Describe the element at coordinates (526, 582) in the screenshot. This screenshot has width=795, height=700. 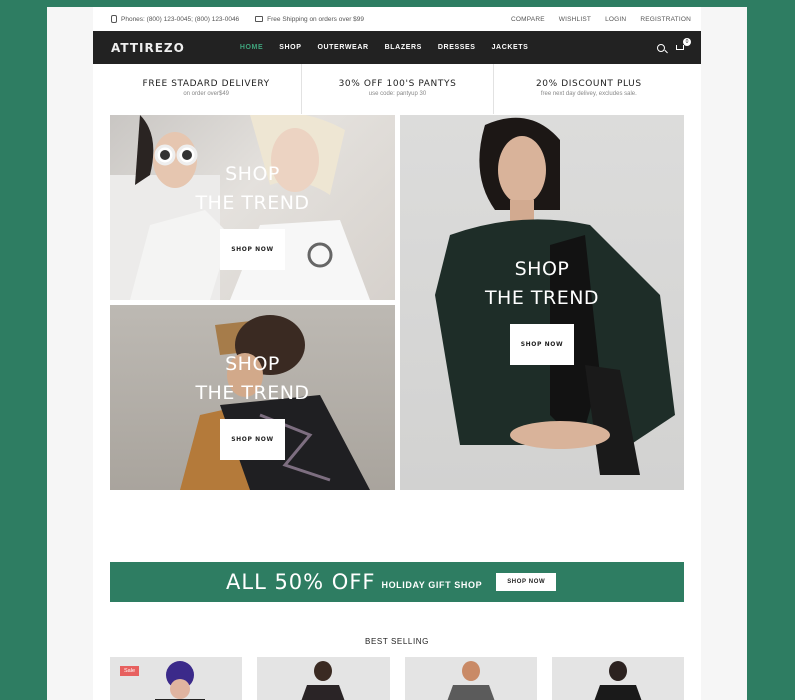
I see `sale-shop-now-button: SHOP NOW` at that location.